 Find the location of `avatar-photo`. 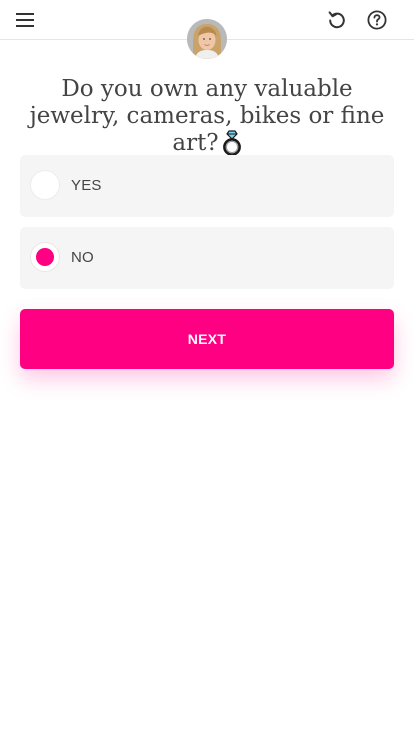

avatar-photo is located at coordinates (207, 39).